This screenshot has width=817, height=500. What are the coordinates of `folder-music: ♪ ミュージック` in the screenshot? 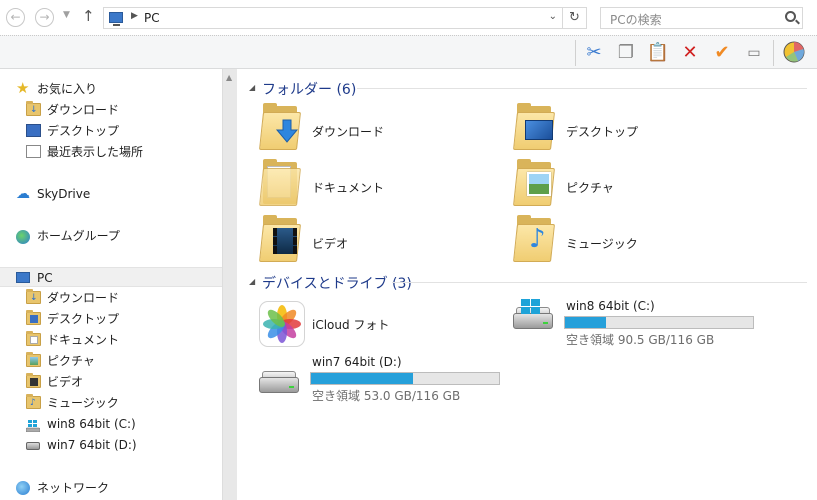 It's located at (616, 241).